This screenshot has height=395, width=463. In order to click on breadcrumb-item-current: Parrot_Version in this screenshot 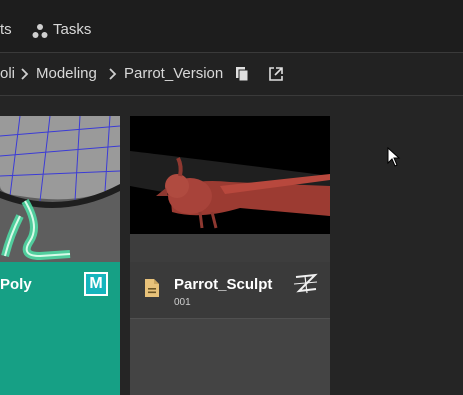, I will do `click(173, 73)`.